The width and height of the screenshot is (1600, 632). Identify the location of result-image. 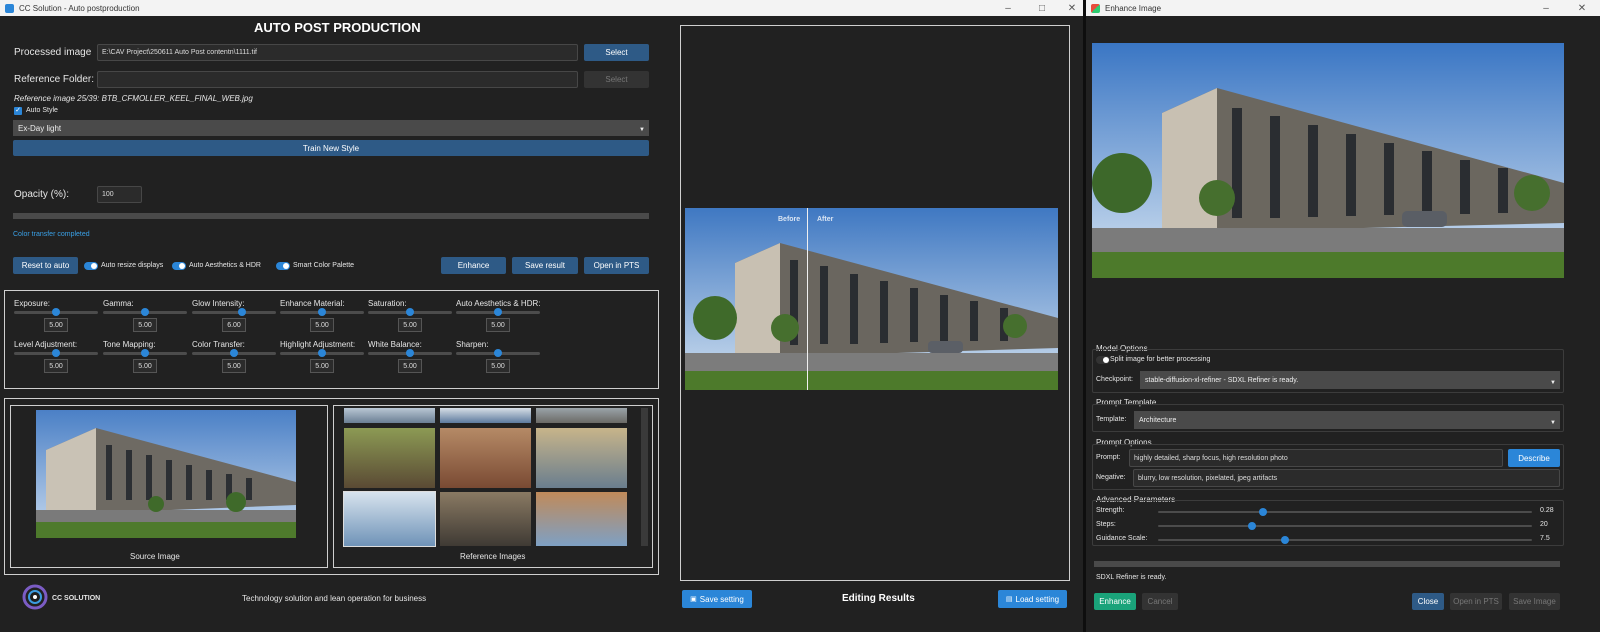
(871, 299).